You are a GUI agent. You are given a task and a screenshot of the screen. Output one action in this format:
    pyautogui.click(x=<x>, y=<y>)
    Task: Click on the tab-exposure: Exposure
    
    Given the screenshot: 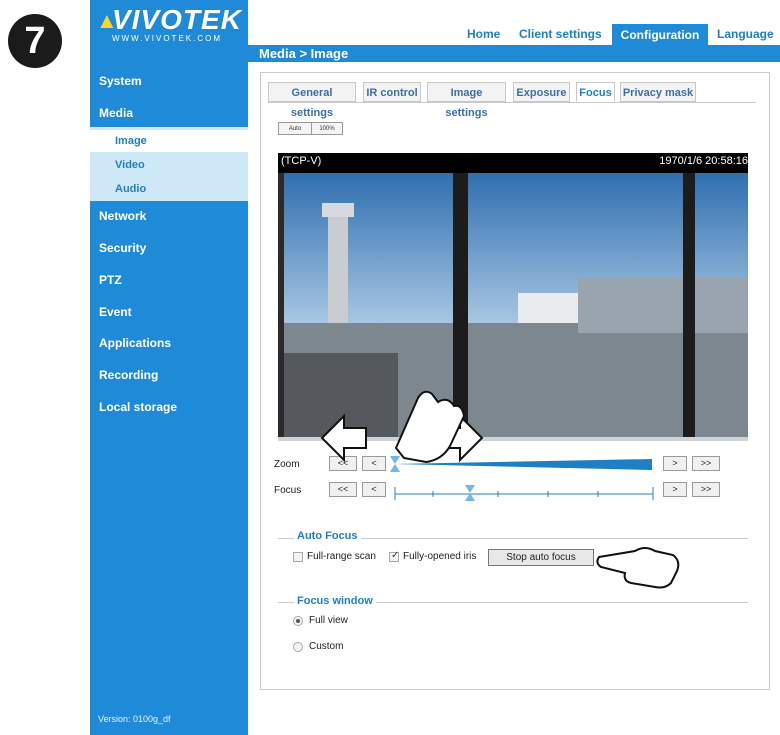 What is the action you would take?
    pyautogui.click(x=541, y=92)
    